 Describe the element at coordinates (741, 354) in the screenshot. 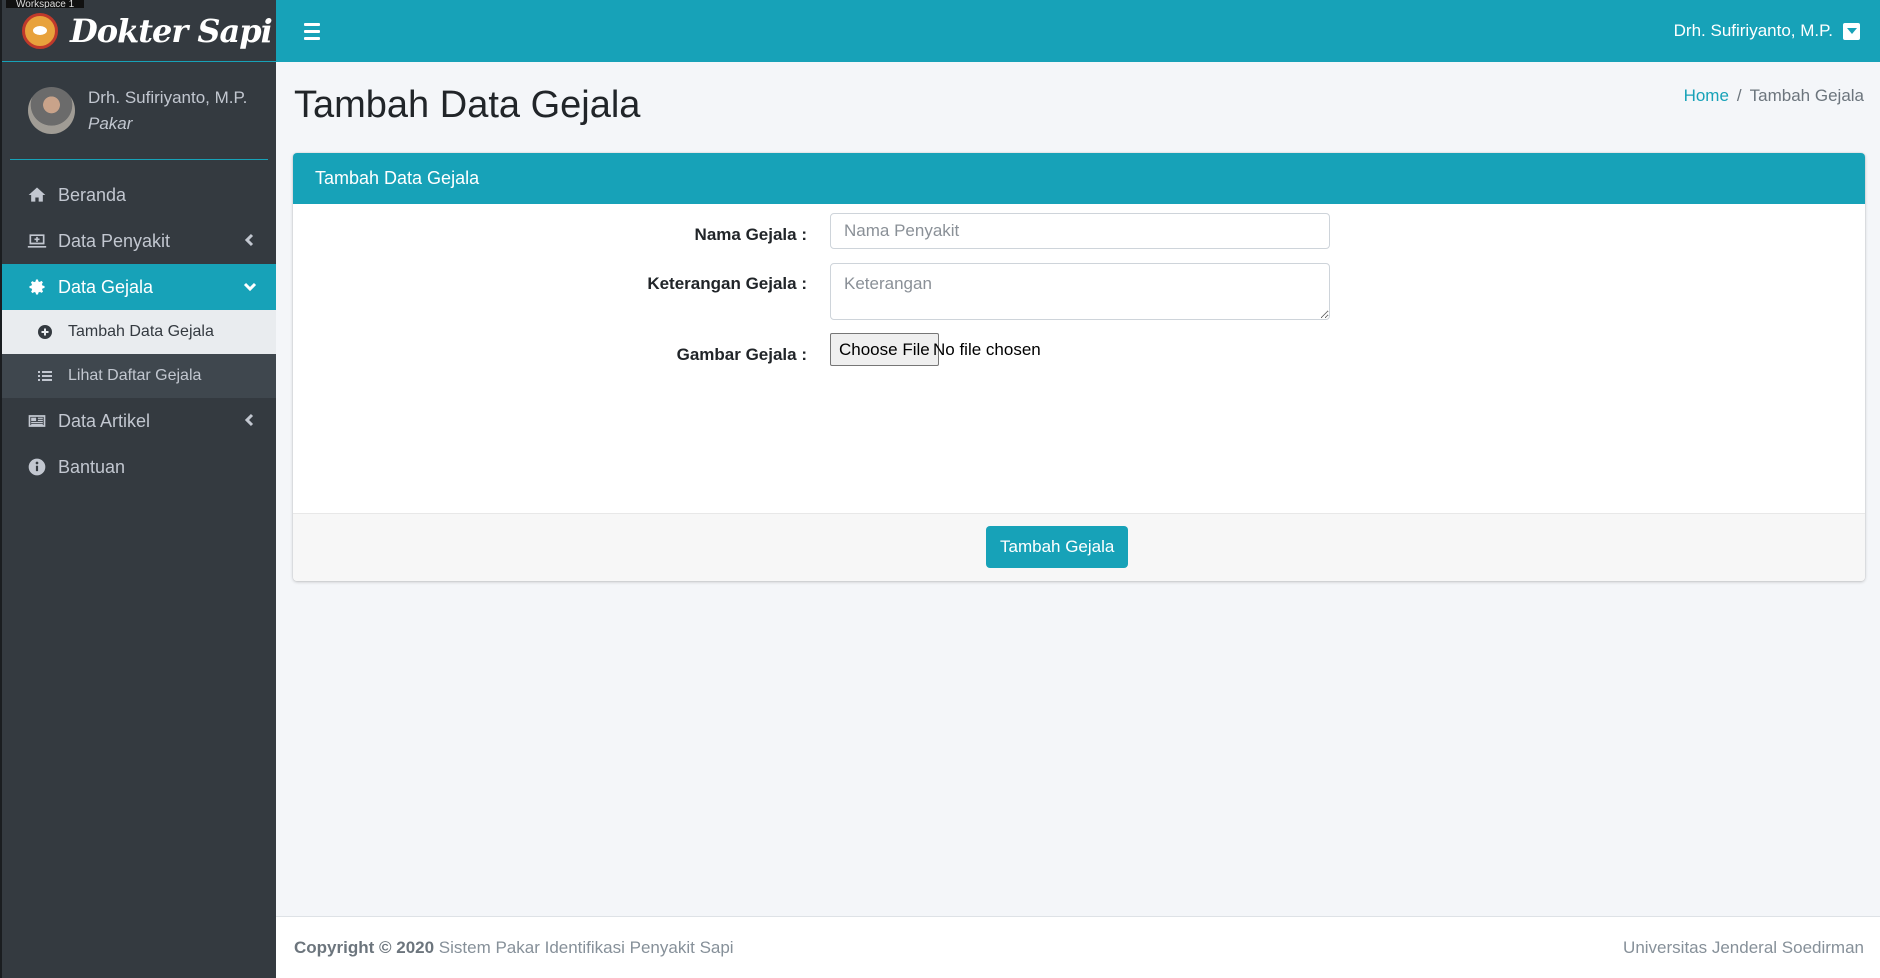

I see `gambar-gejala-label: Gambar Gejala :` at that location.